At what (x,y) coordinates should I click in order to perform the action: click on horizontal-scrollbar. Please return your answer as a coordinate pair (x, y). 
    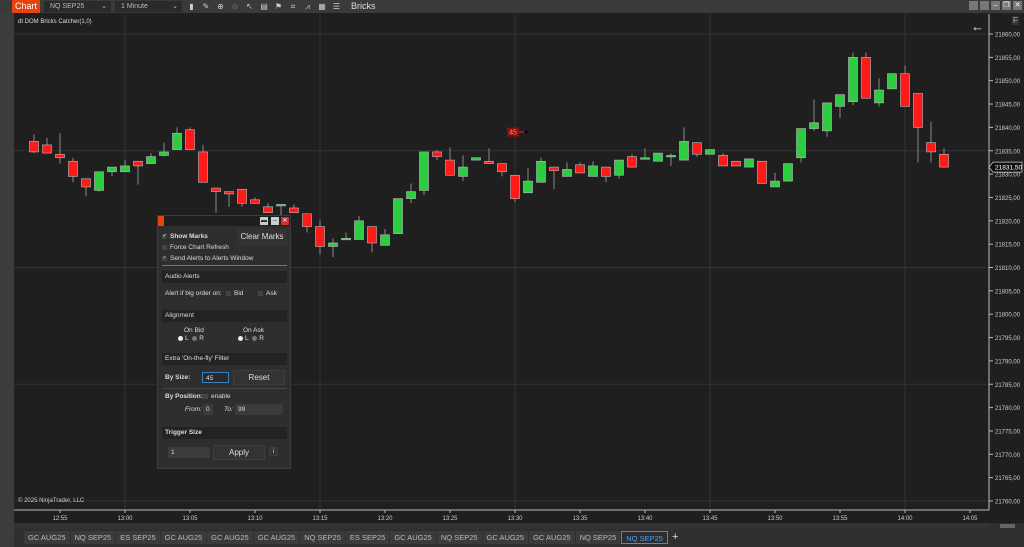
    Looking at the image, I should click on (501, 526).